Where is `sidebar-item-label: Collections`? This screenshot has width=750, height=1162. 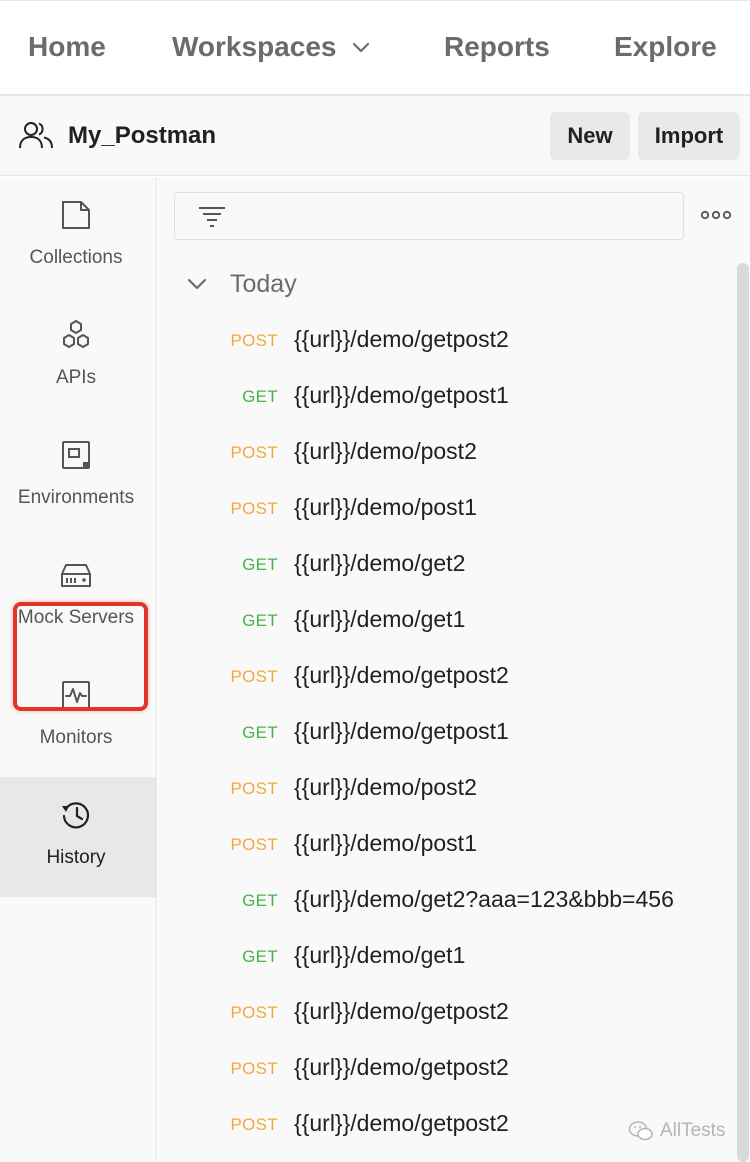
sidebar-item-label: Collections is located at coordinates (76, 257).